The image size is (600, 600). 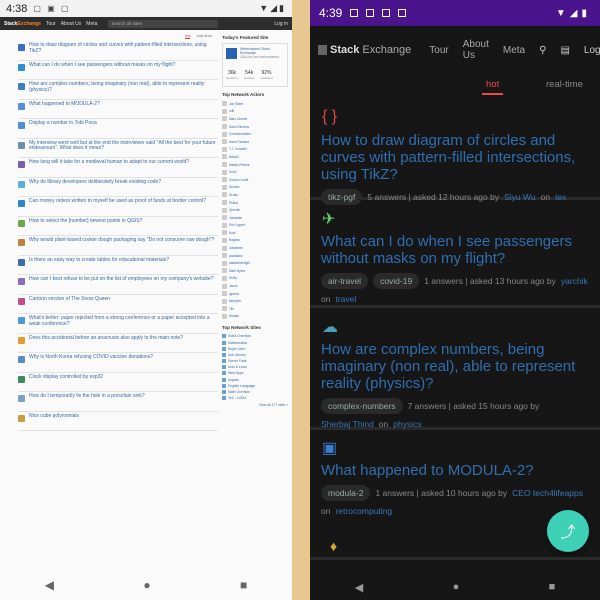 I want to click on network-actor: Pekka, so click(x=255, y=203).